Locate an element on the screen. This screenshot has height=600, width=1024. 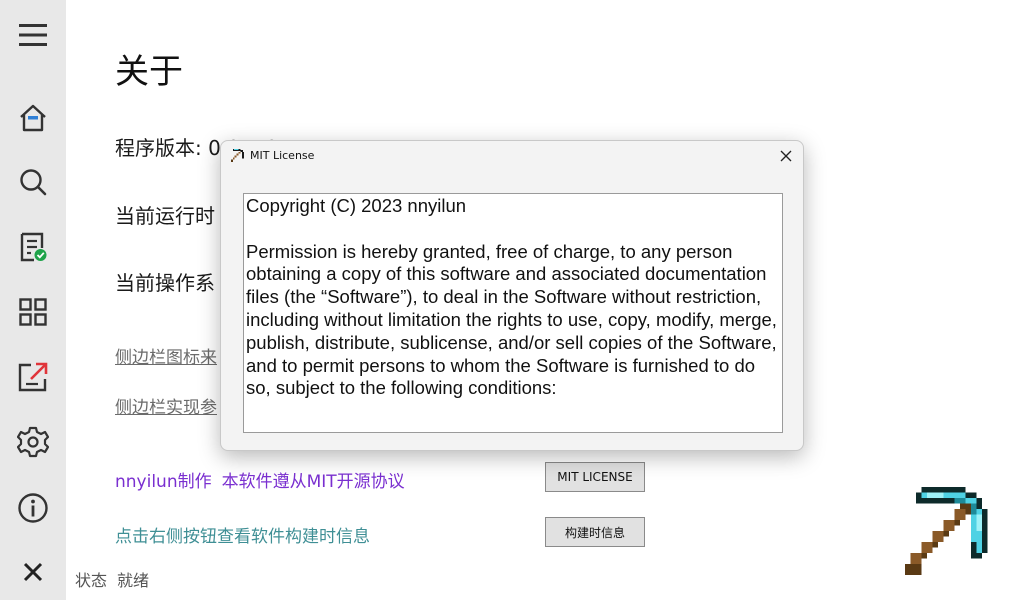
page-title: 关于 is located at coordinates (149, 72).